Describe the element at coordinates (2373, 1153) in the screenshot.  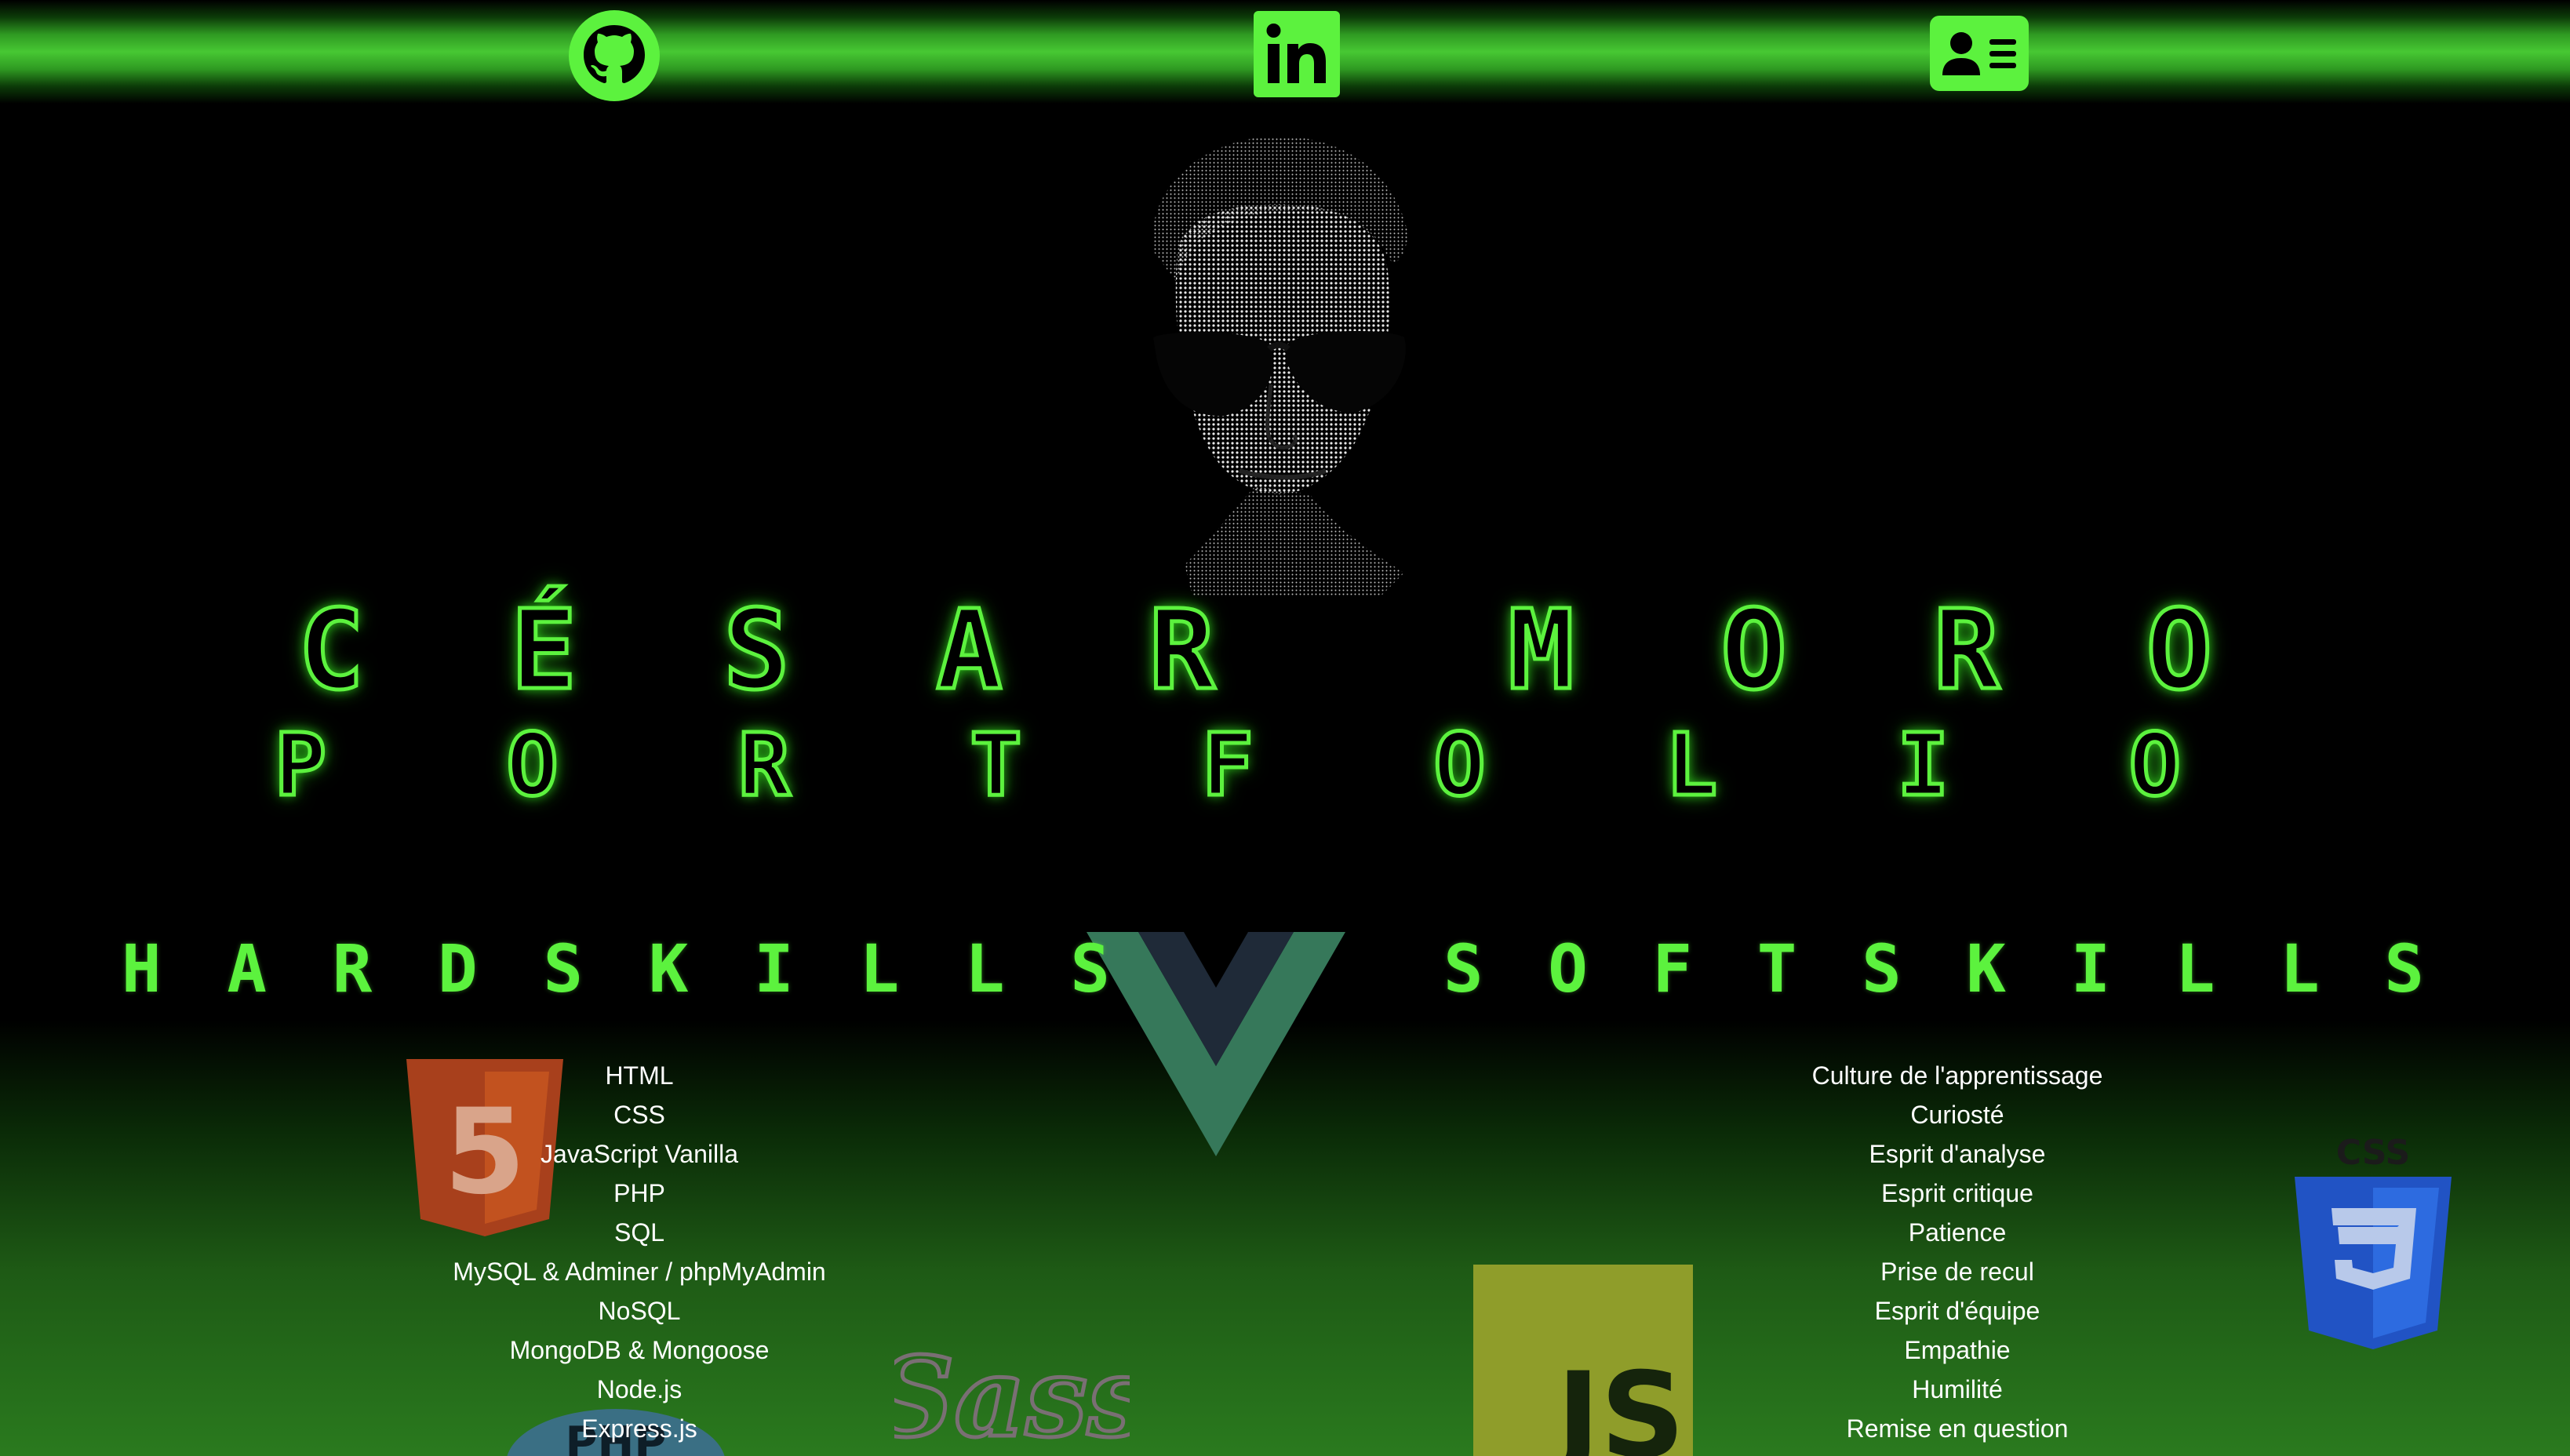
I see `css3-logo-label: CSS` at that location.